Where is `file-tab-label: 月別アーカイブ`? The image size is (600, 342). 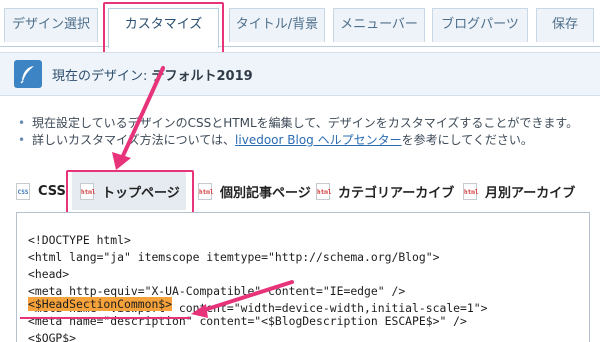 file-tab-label: 月別アーカイブ is located at coordinates (530, 193).